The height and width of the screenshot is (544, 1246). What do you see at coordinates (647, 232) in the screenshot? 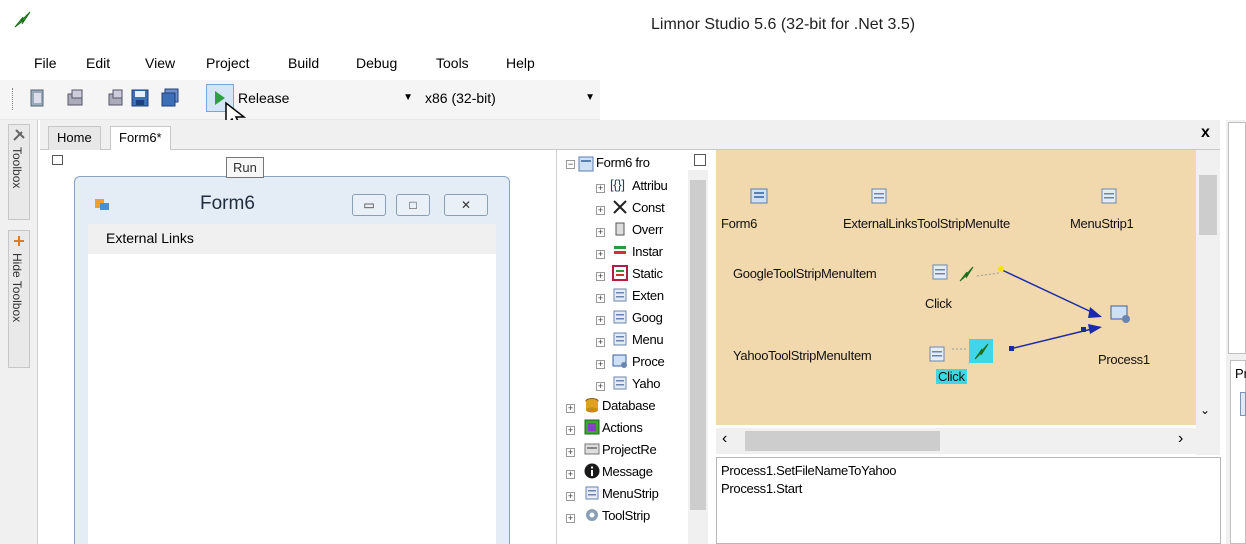
I see `tree-node-overrides: Overr` at bounding box center [647, 232].